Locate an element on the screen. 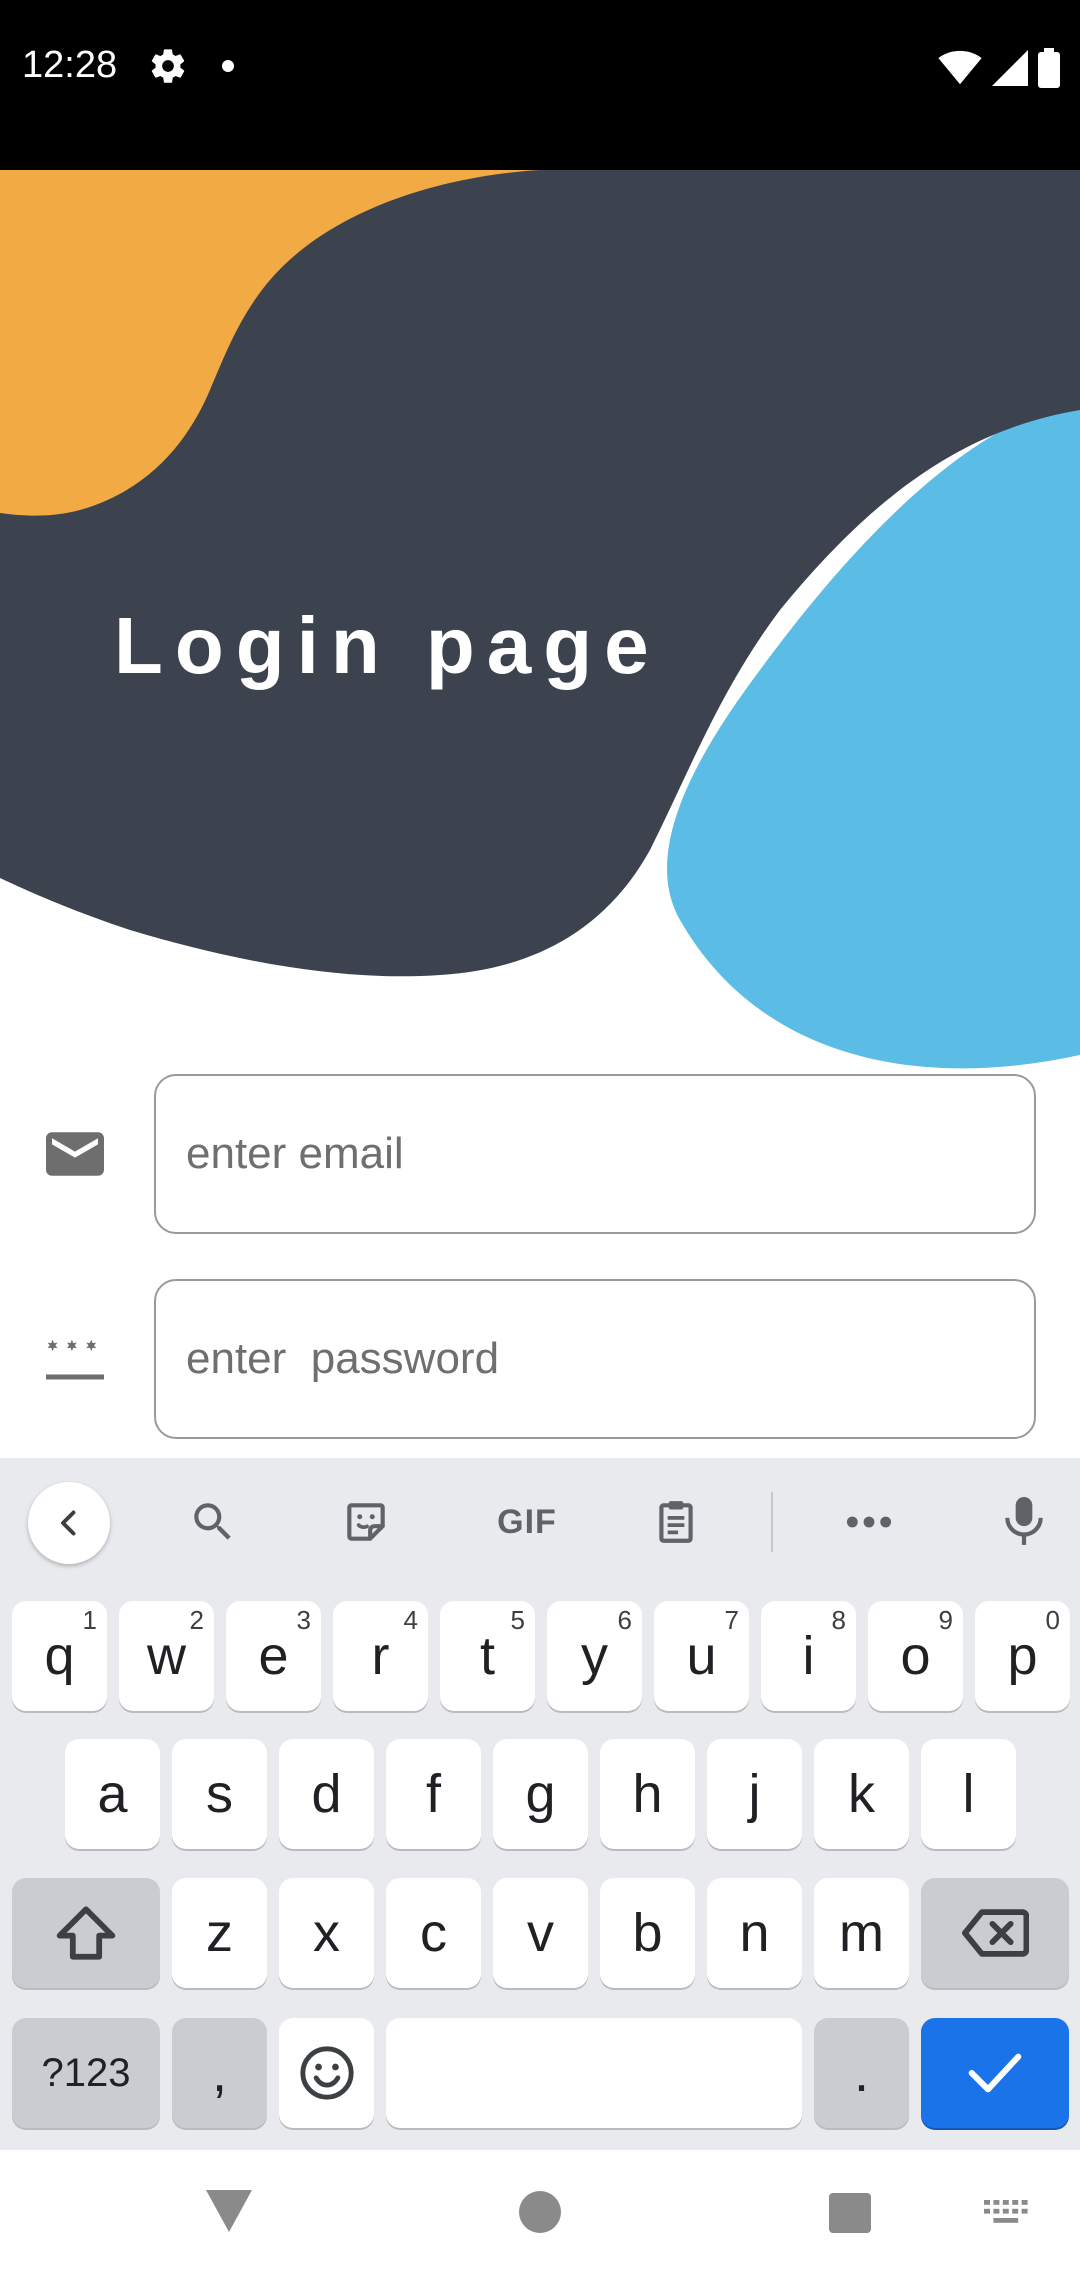 Image resolution: width=1080 pixels, height=2280 pixels. key-j: j is located at coordinates (754, 1794).